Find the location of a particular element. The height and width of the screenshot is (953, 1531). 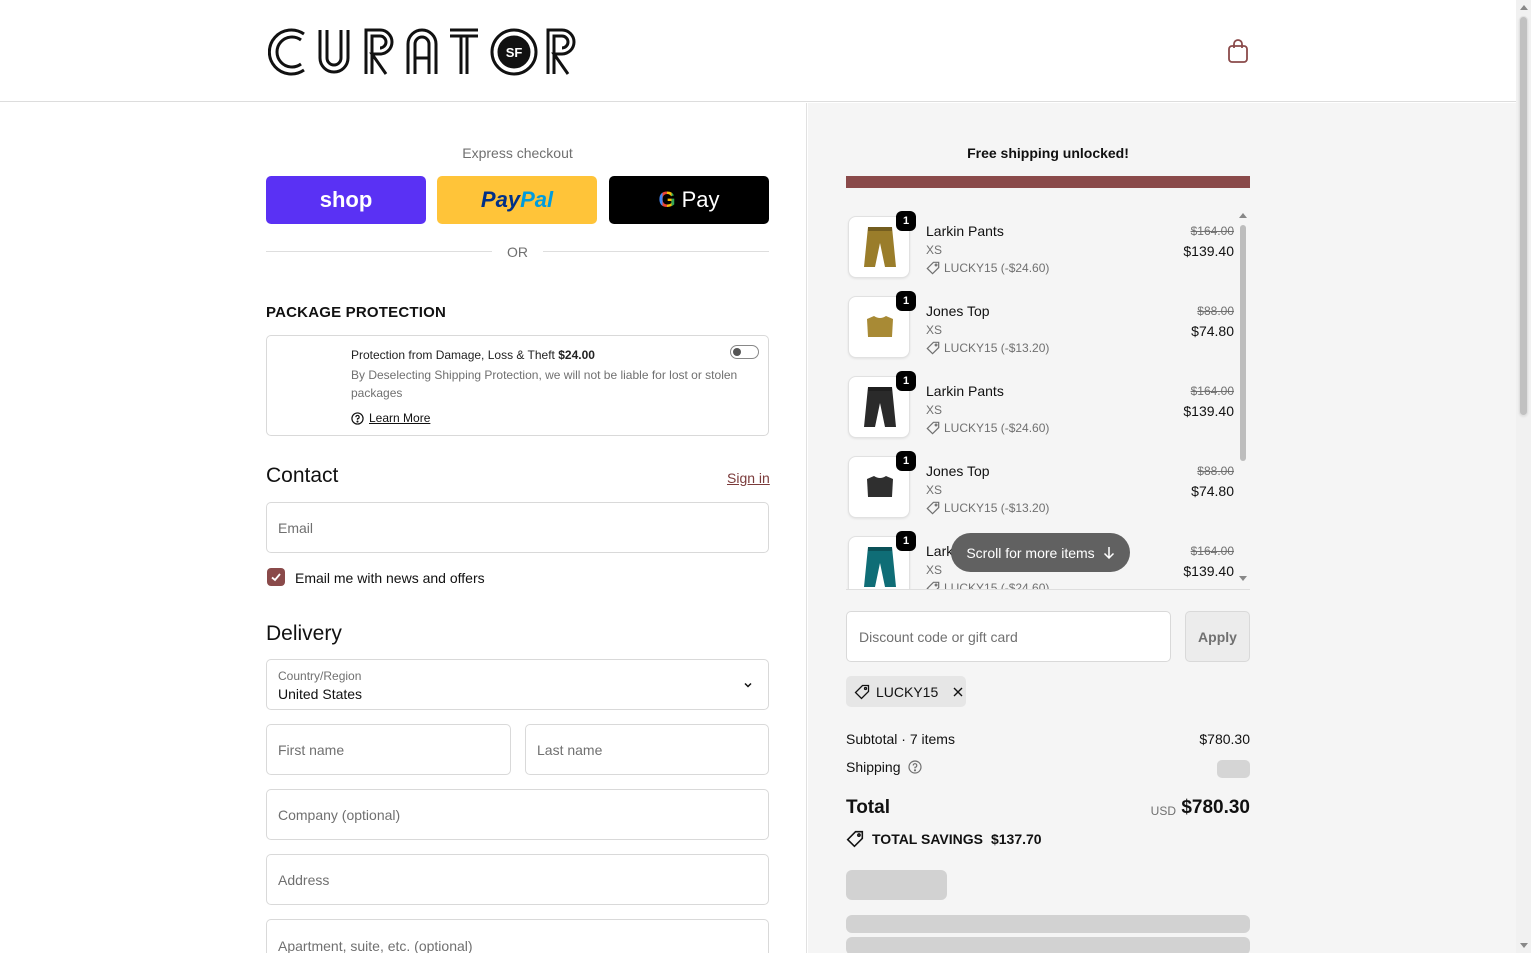

or-divider: OR is located at coordinates (517, 252).